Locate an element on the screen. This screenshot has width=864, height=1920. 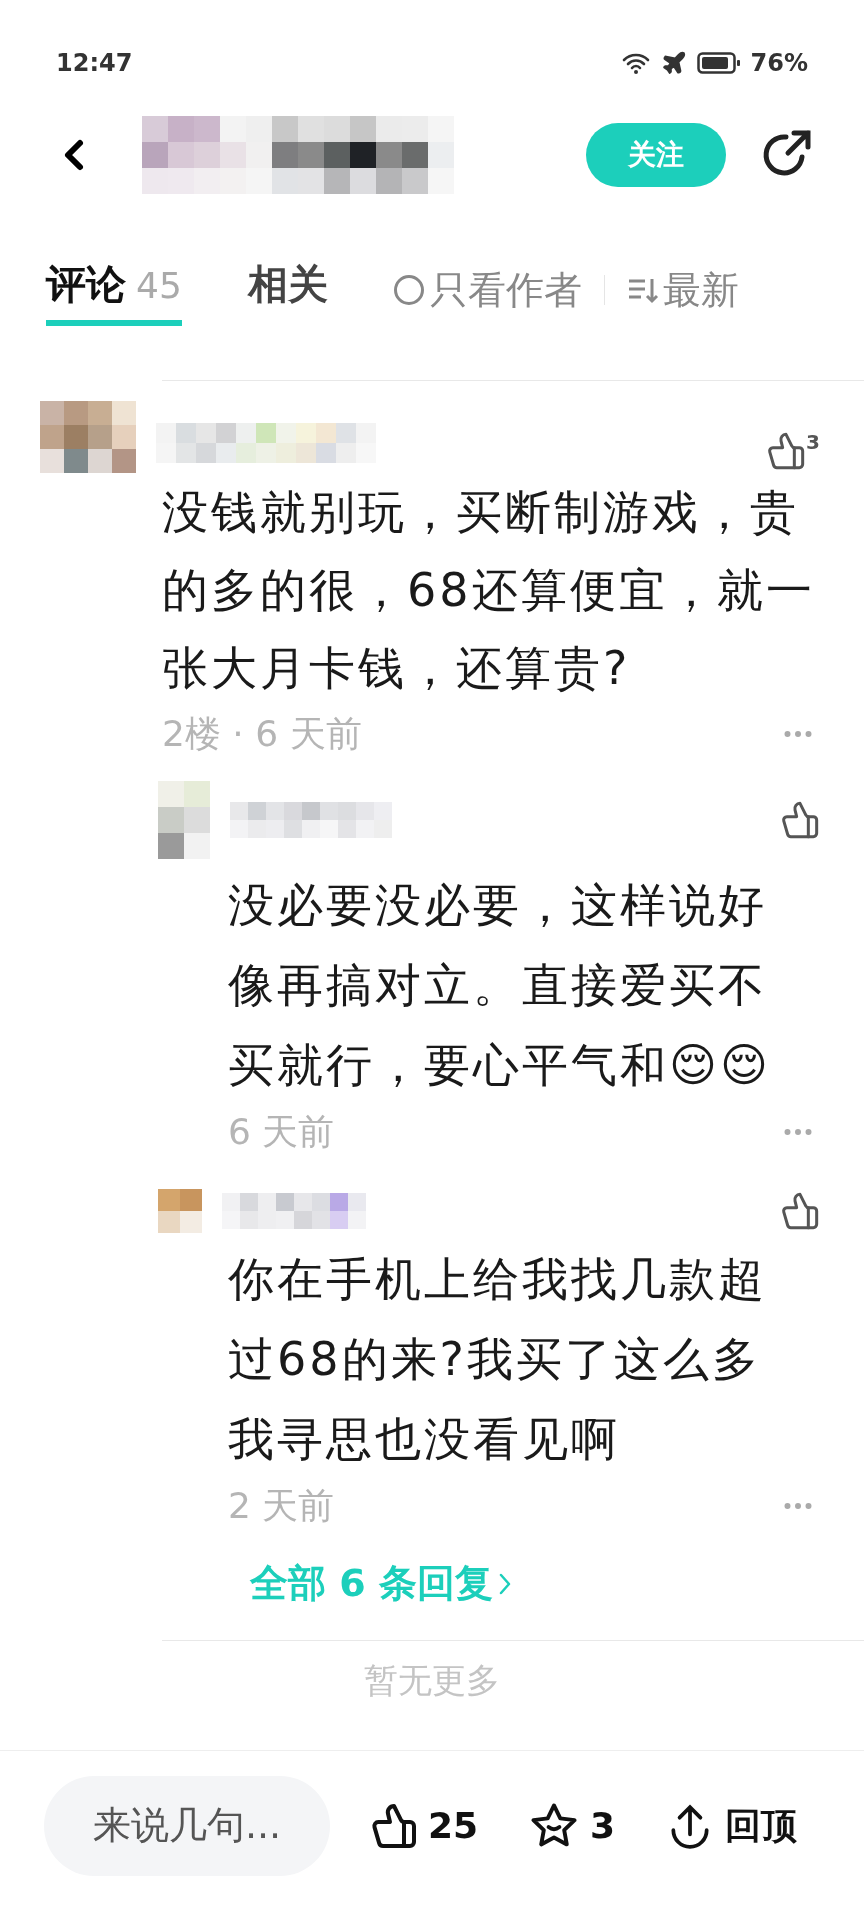
avatar is located at coordinates (180, 1211).